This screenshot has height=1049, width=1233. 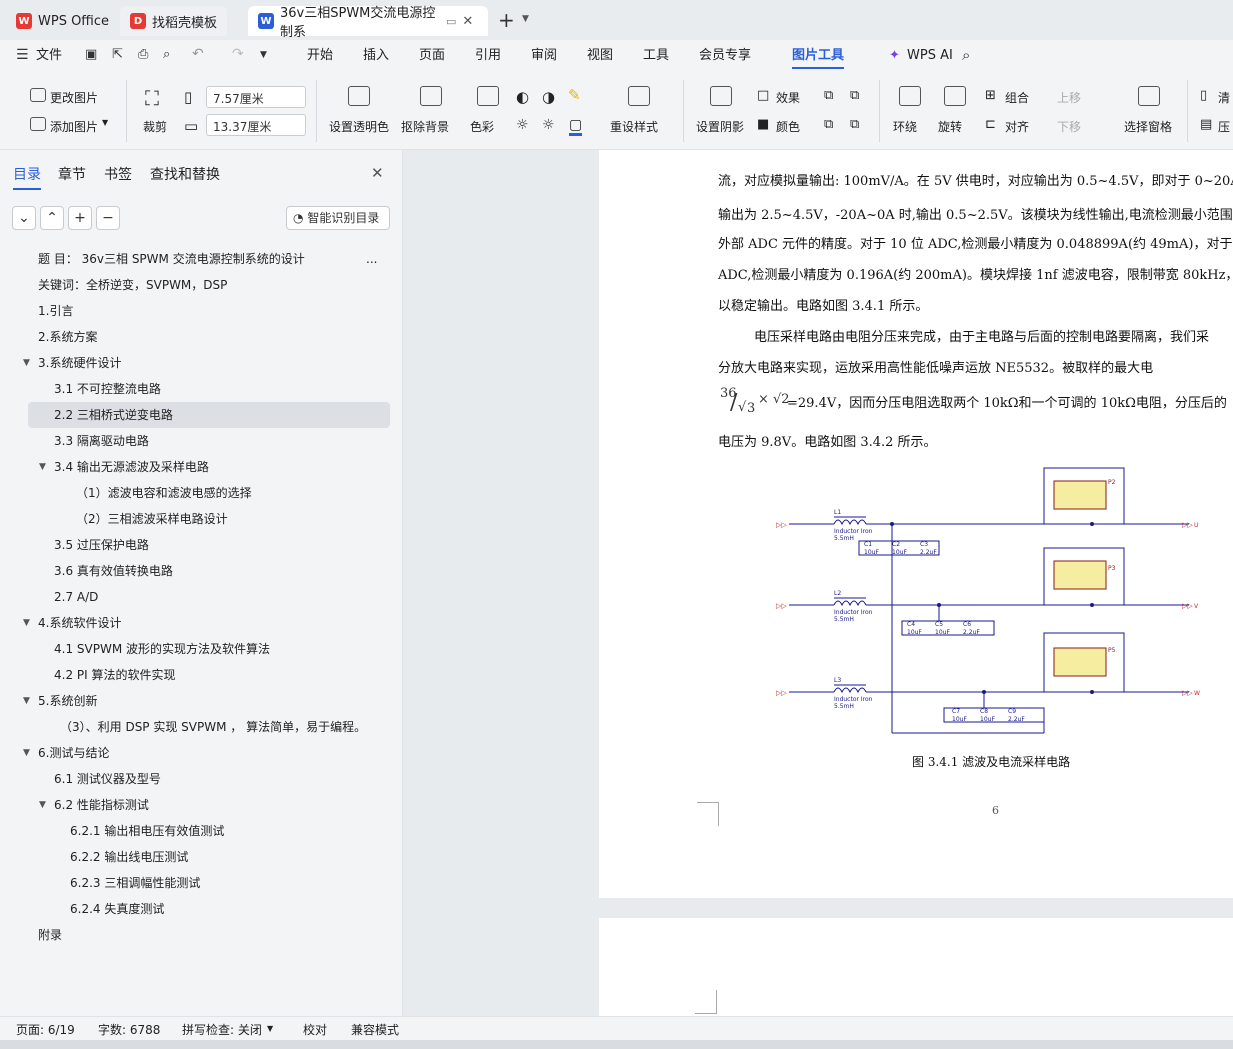 What do you see at coordinates (548, 125) in the screenshot?
I see `sun-down-icon: ☼` at bounding box center [548, 125].